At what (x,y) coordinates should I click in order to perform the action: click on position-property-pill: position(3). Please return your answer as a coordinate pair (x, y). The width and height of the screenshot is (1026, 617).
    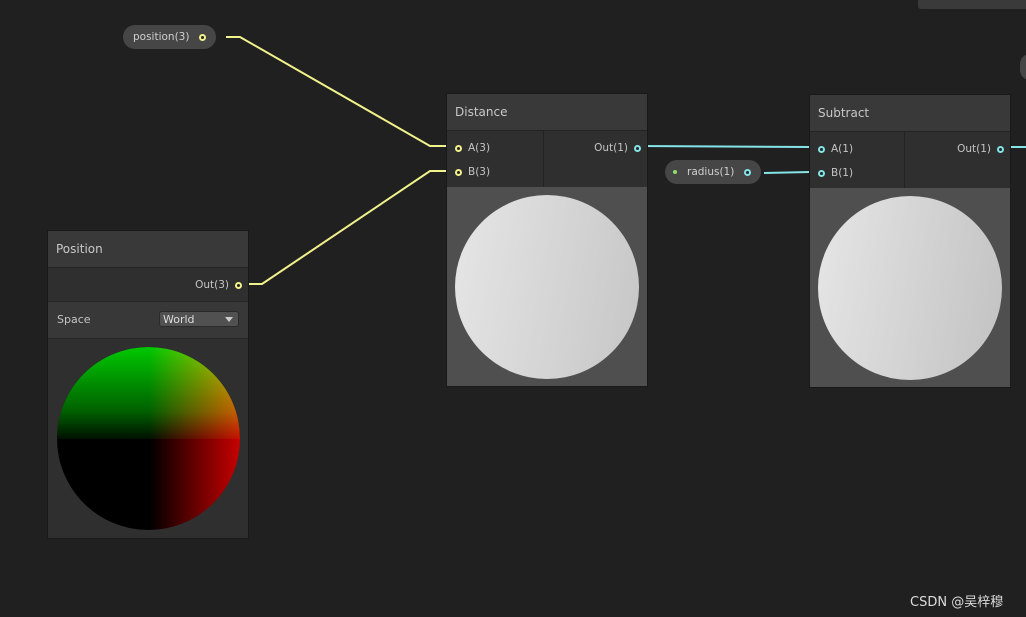
    Looking at the image, I should click on (170, 37).